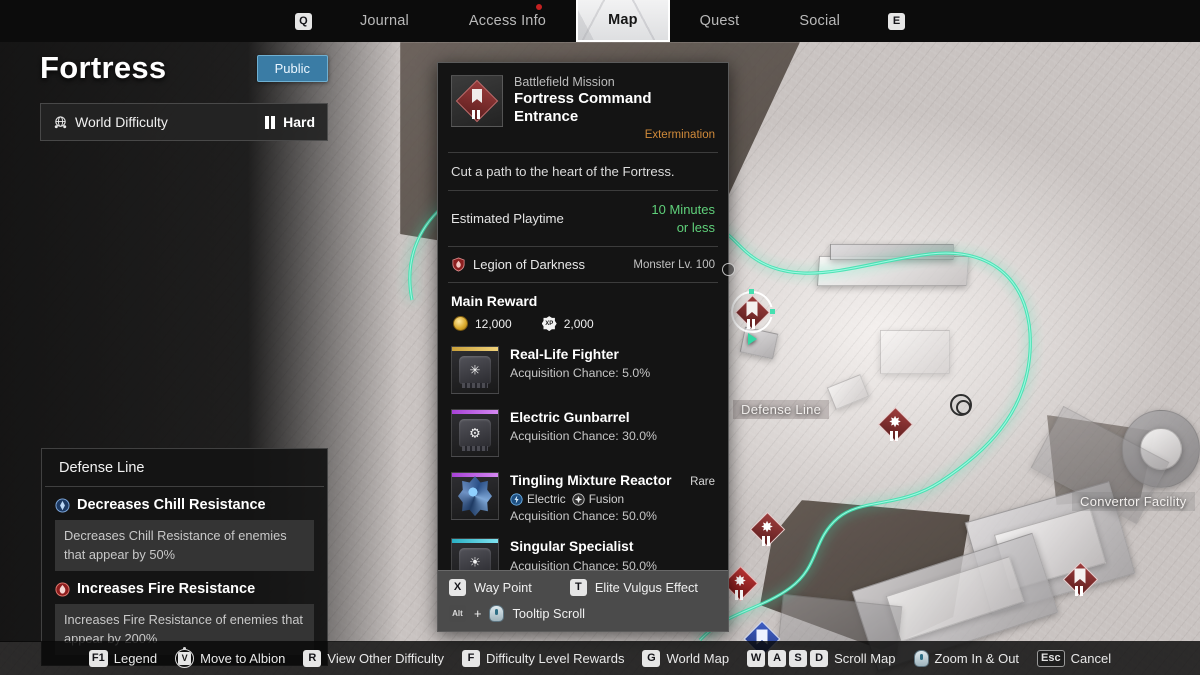 The height and width of the screenshot is (675, 1200). What do you see at coordinates (542, 658) in the screenshot?
I see `hint-difficulty-level-rewards: F Difficulty Level Rewards` at bounding box center [542, 658].